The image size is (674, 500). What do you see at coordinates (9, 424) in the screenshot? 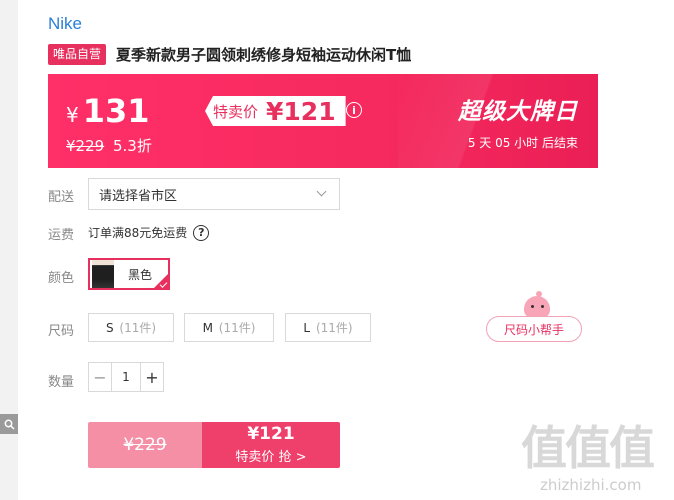
I see `zoom-search-icon` at bounding box center [9, 424].